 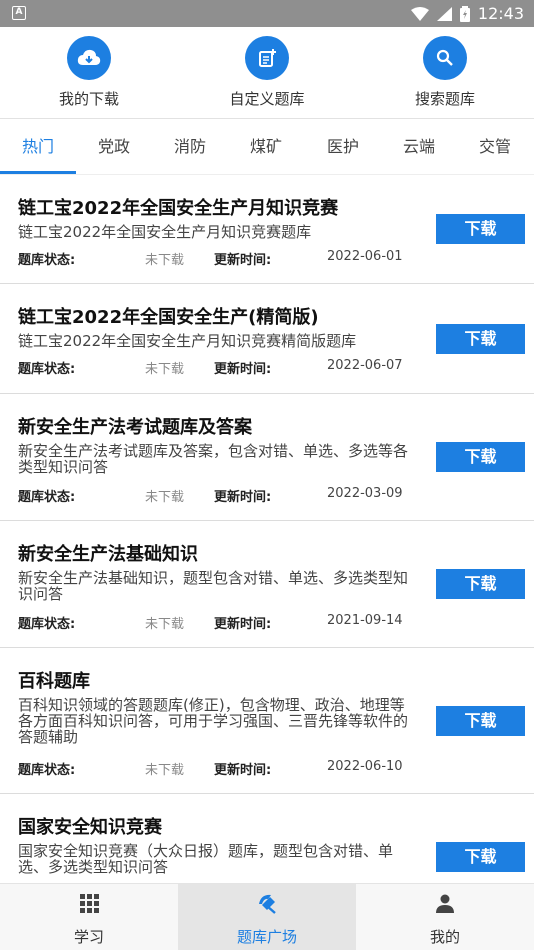 What do you see at coordinates (445, 917) in the screenshot?
I see `nav-mine: 我的` at bounding box center [445, 917].